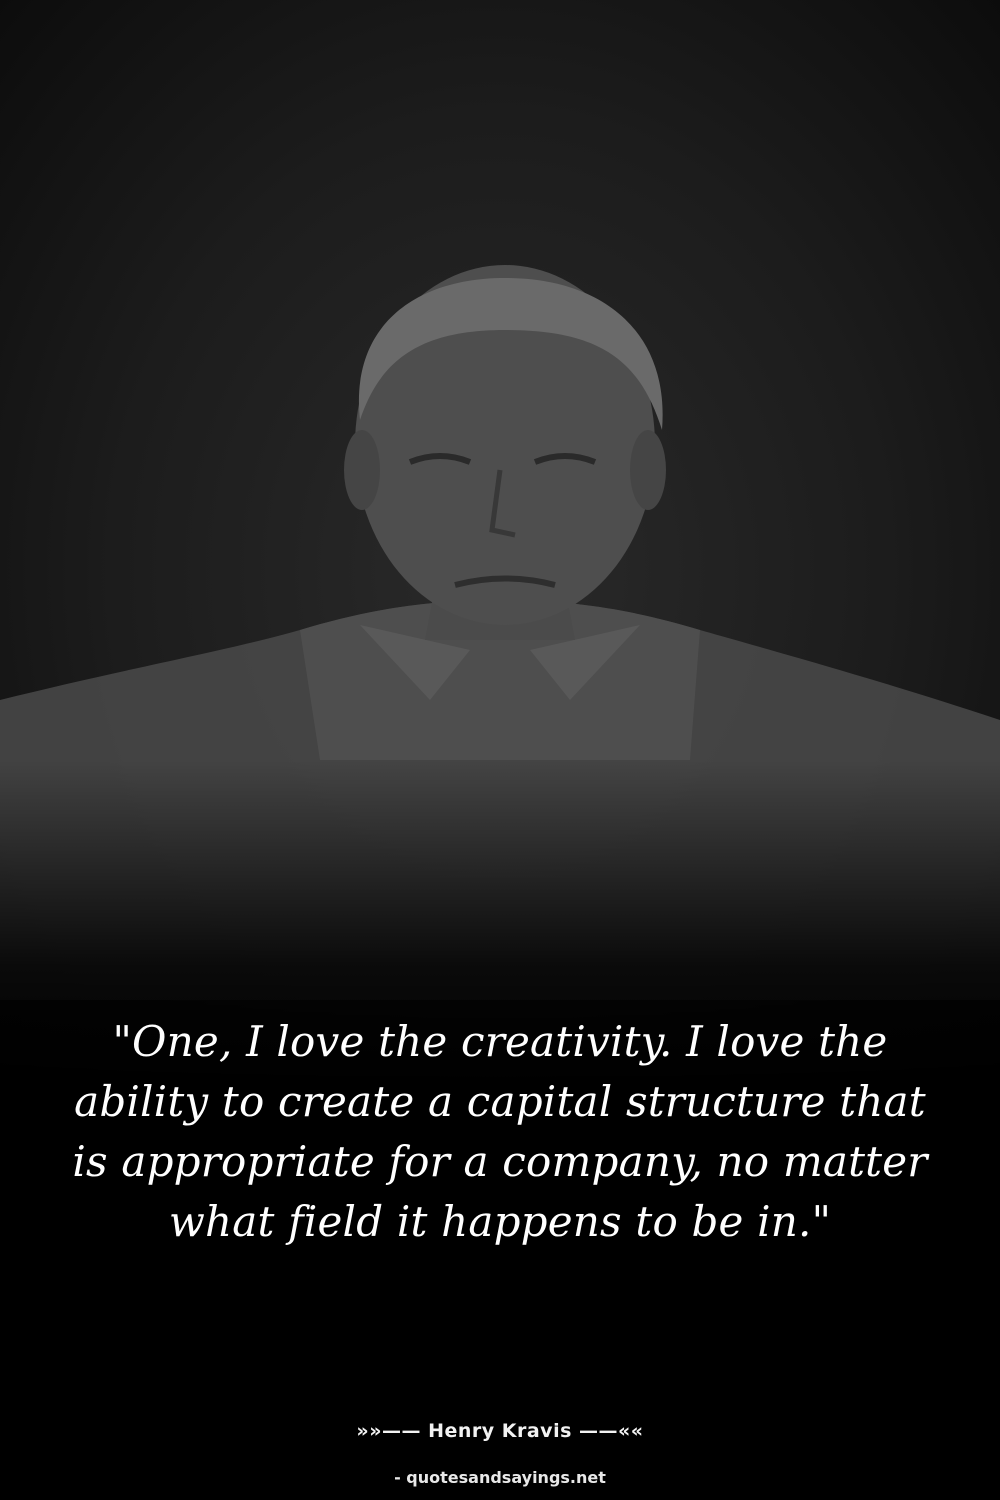 The height and width of the screenshot is (1500, 1000). What do you see at coordinates (500, 1477) in the screenshot?
I see `source-watermark: - quotesandsayings.net` at bounding box center [500, 1477].